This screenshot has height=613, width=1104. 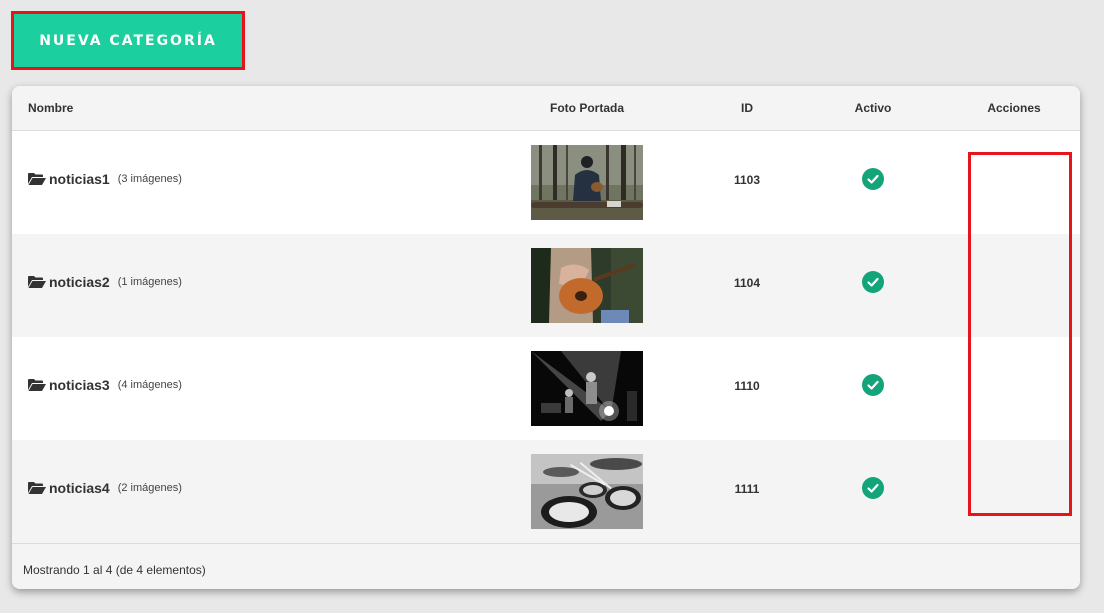 What do you see at coordinates (149, 179) in the screenshot?
I see `image-count: (3 imágenes)` at bounding box center [149, 179].